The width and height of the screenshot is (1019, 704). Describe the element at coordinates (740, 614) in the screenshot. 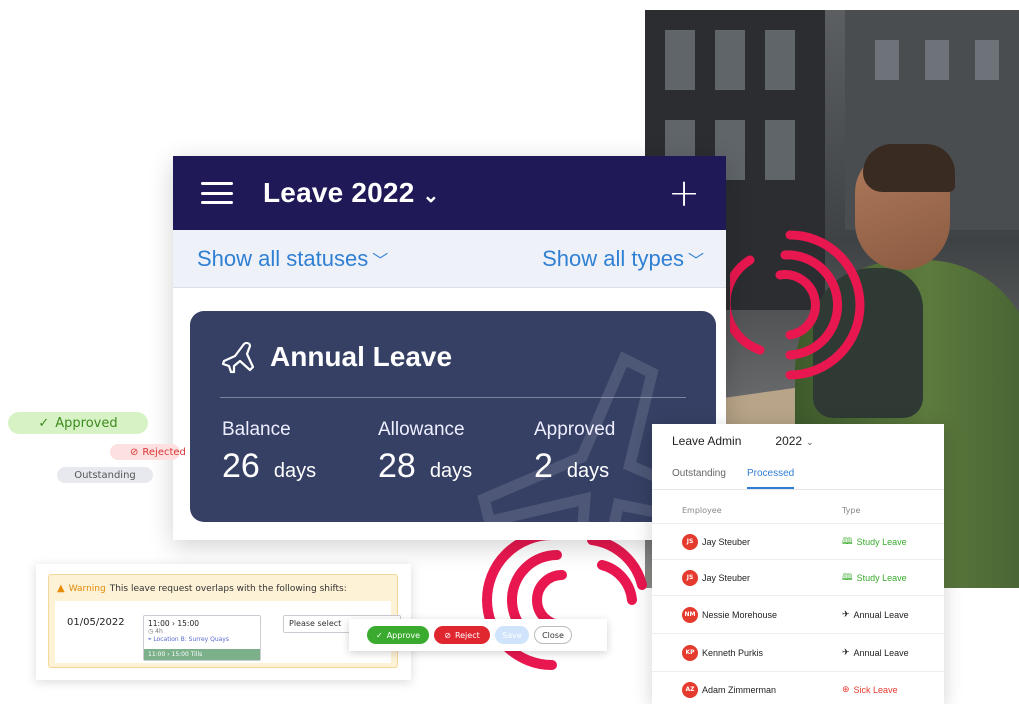

I see `employee-name: Nessie Morehouse` at that location.